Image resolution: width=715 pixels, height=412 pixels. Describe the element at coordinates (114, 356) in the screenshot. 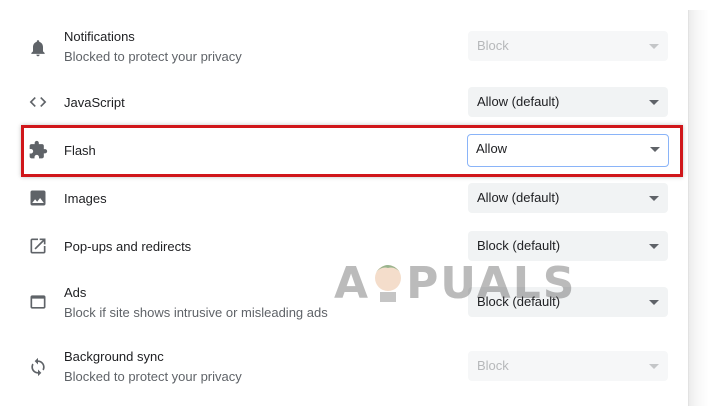

I see `background-sync-title: Background sync` at that location.